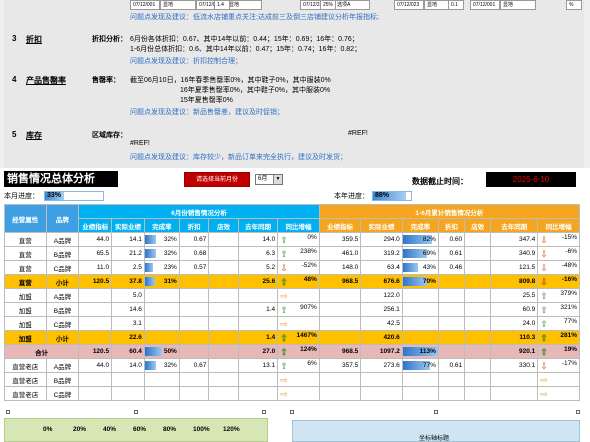  I want to click on chart-left-panel: 0% 20% 40% 60% 80% 100% 120%, so click(136, 430).